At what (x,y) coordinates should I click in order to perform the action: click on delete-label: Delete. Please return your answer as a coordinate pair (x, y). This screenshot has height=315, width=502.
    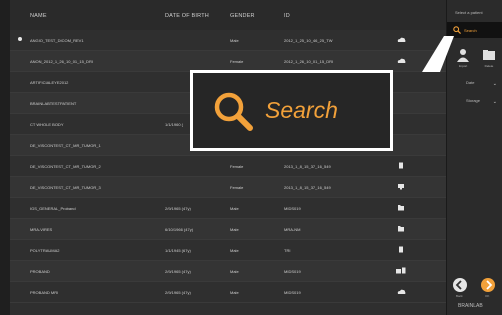
    Looking at the image, I should click on (489, 66).